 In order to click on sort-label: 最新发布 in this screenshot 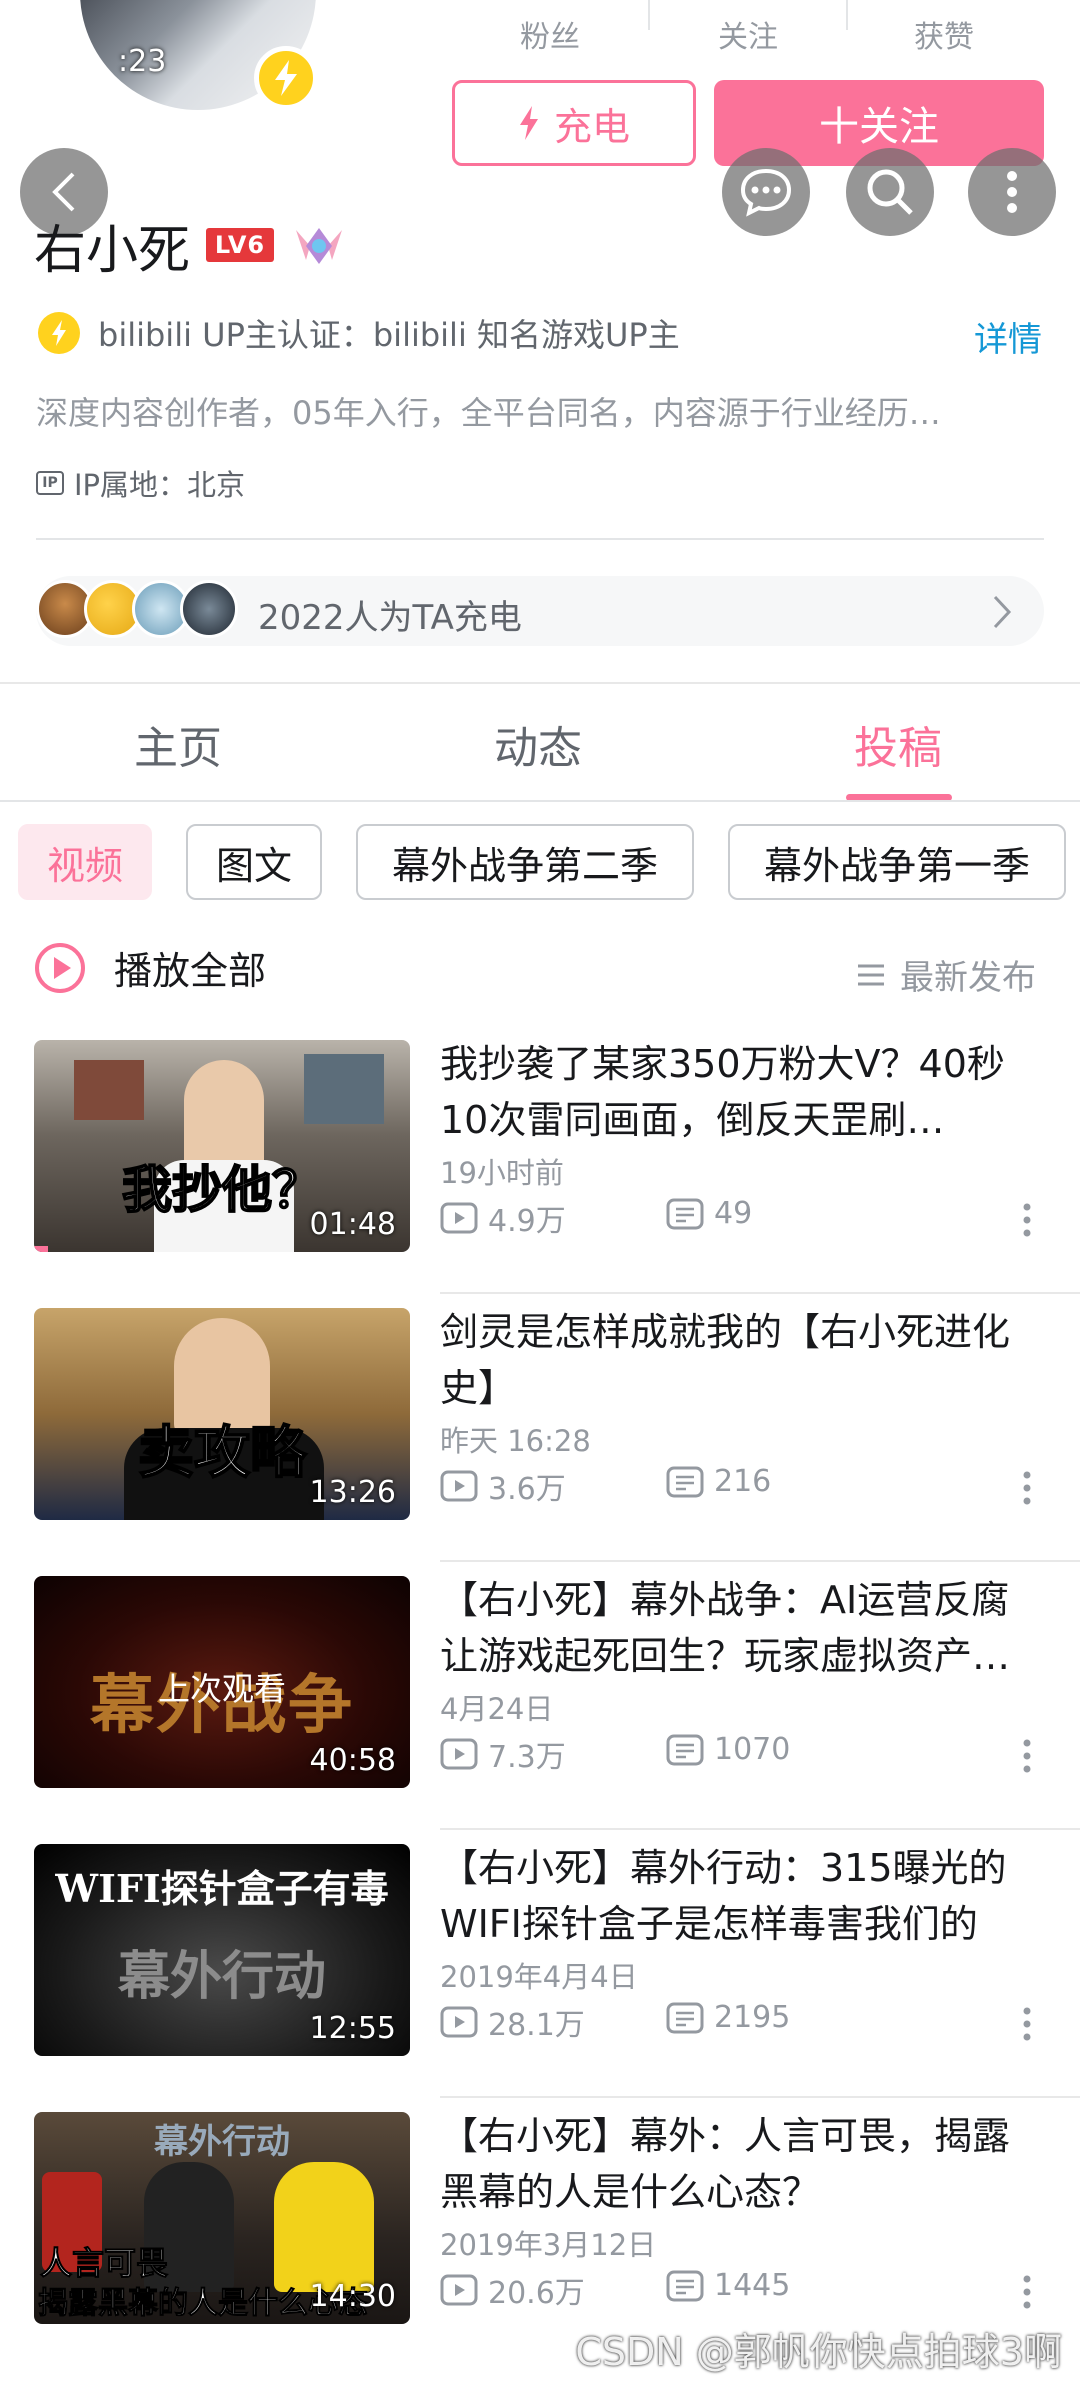, I will do `click(968, 978)`.